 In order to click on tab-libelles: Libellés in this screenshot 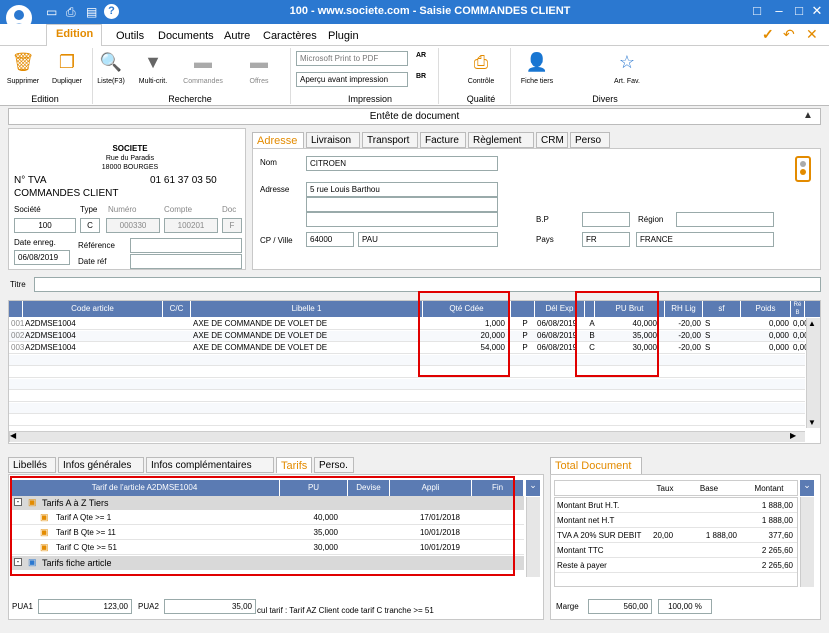, I will do `click(32, 465)`.